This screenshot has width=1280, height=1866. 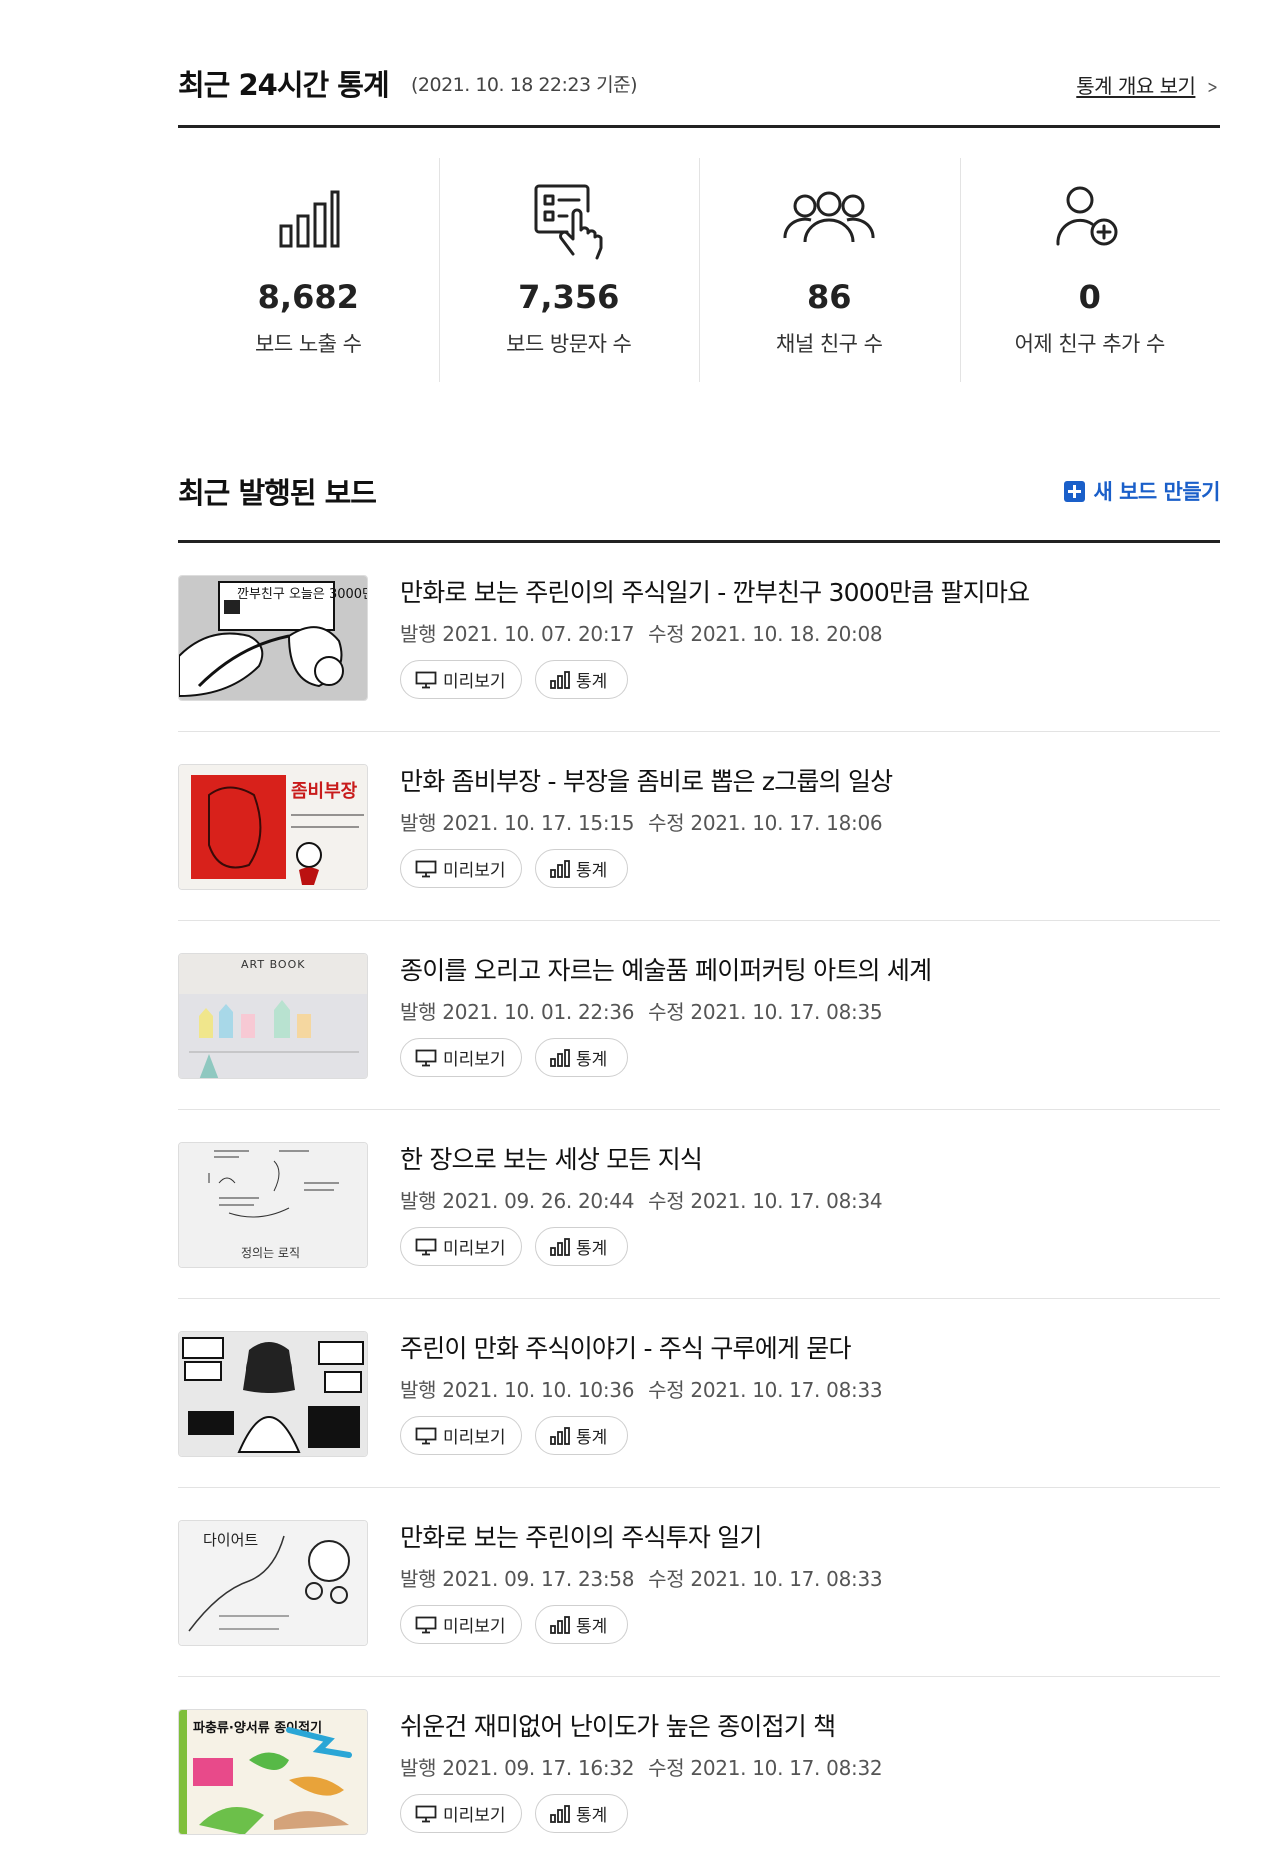 What do you see at coordinates (538, 823) in the screenshot?
I see `published-date: 2021. 10. 17. 15:15` at bounding box center [538, 823].